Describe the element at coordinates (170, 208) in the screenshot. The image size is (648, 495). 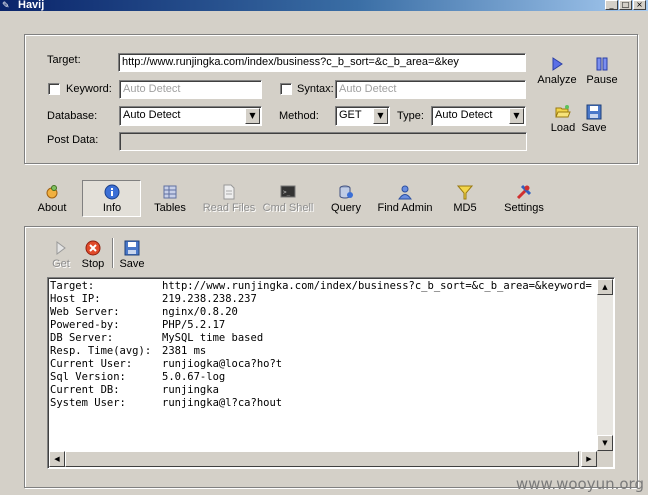
I see `tab-tables-label: Tables` at that location.